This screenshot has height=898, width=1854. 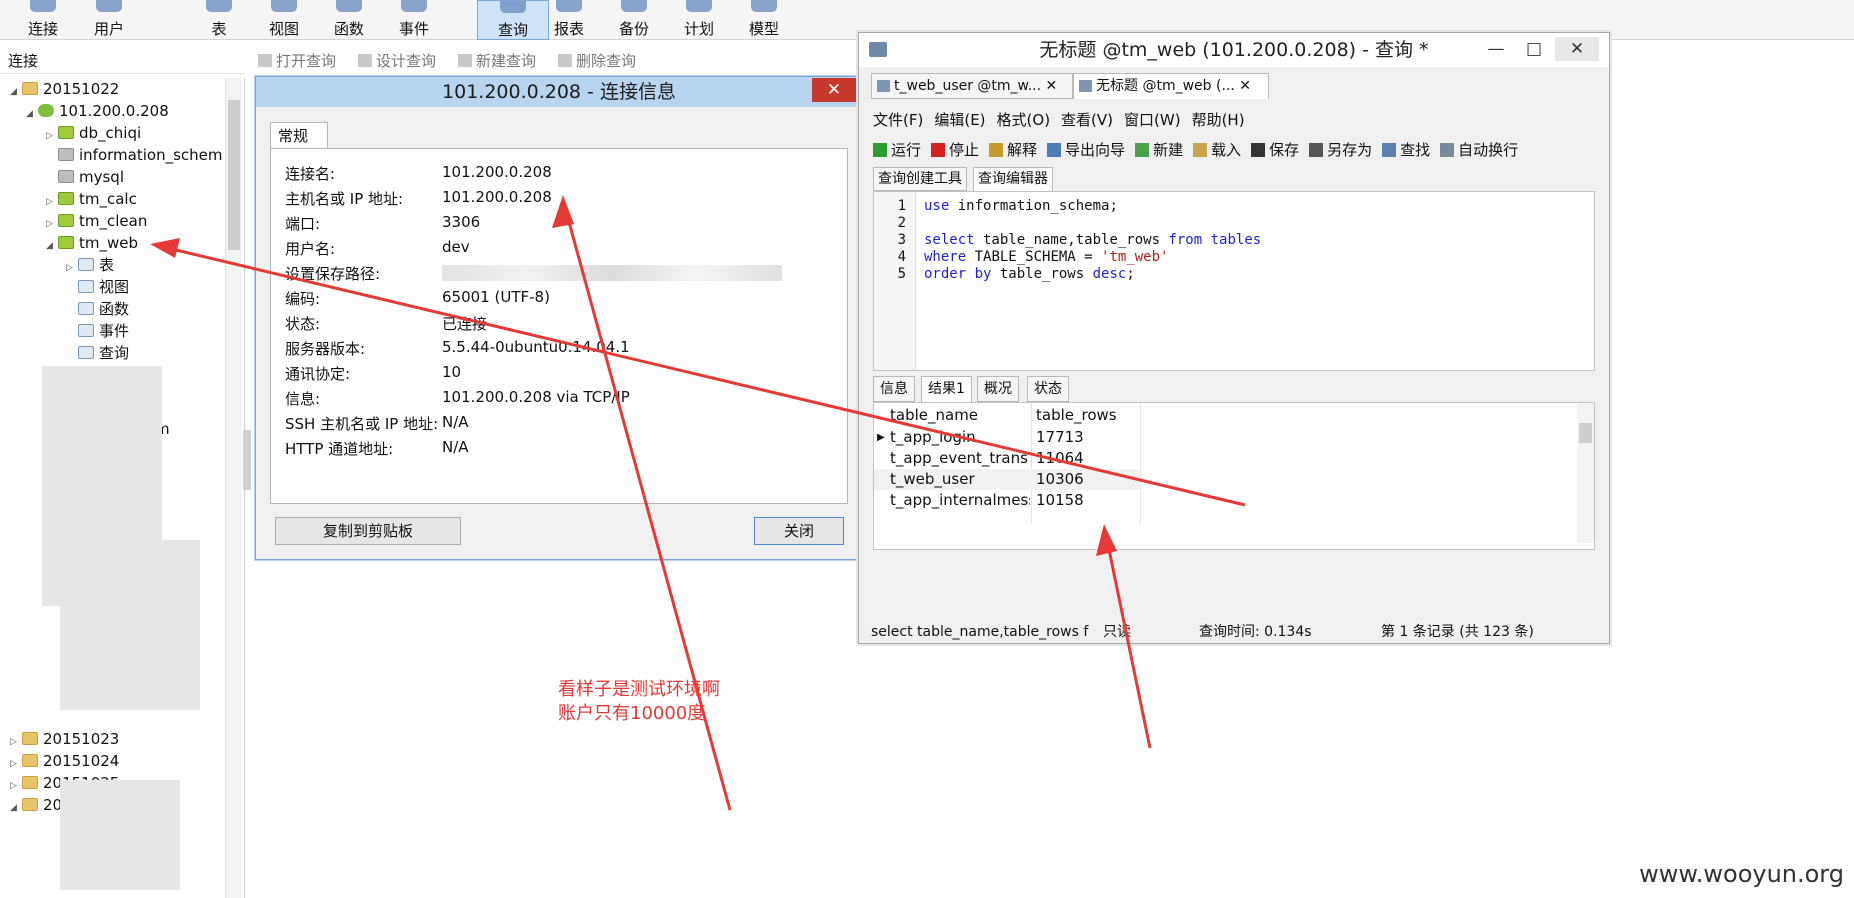 I want to click on toolbar-view-button: 视图, so click(x=284, y=20).